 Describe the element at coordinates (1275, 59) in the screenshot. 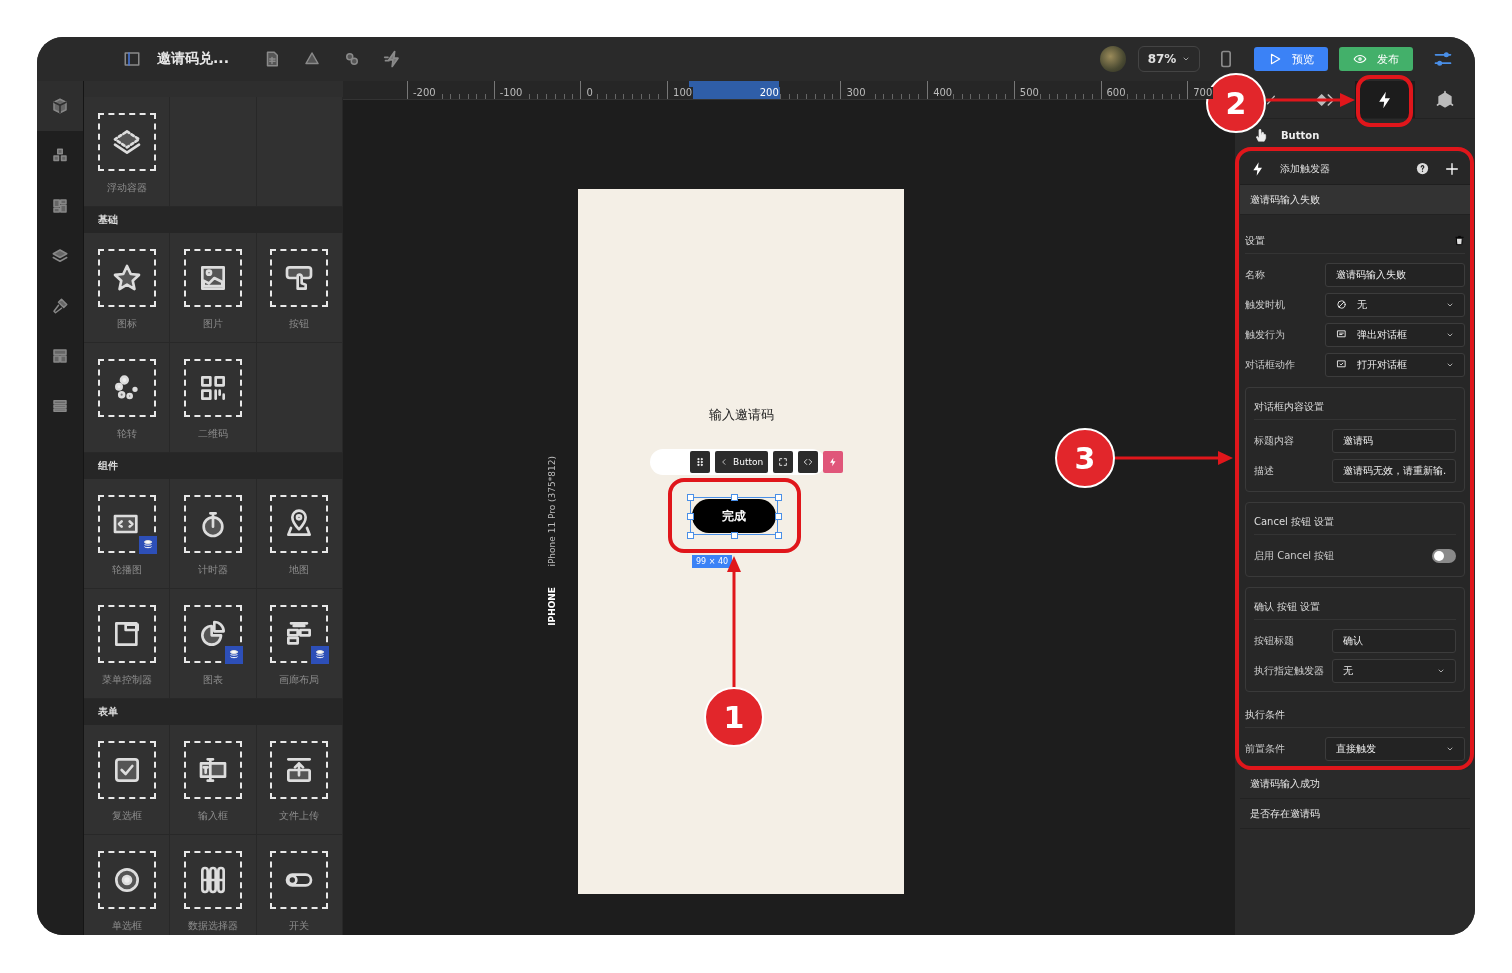

I see `play-icon` at that location.